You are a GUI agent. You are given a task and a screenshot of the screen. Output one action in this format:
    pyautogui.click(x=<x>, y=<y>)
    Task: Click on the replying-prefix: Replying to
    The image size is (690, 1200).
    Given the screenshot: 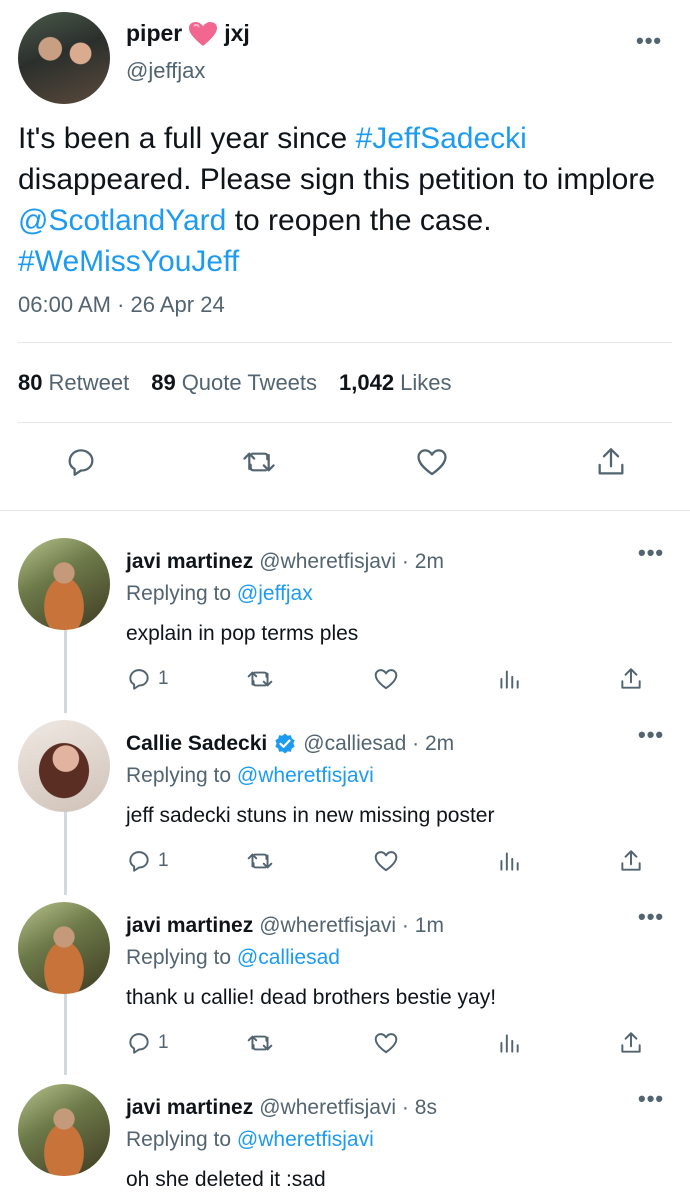 What is the action you would take?
    pyautogui.click(x=179, y=957)
    